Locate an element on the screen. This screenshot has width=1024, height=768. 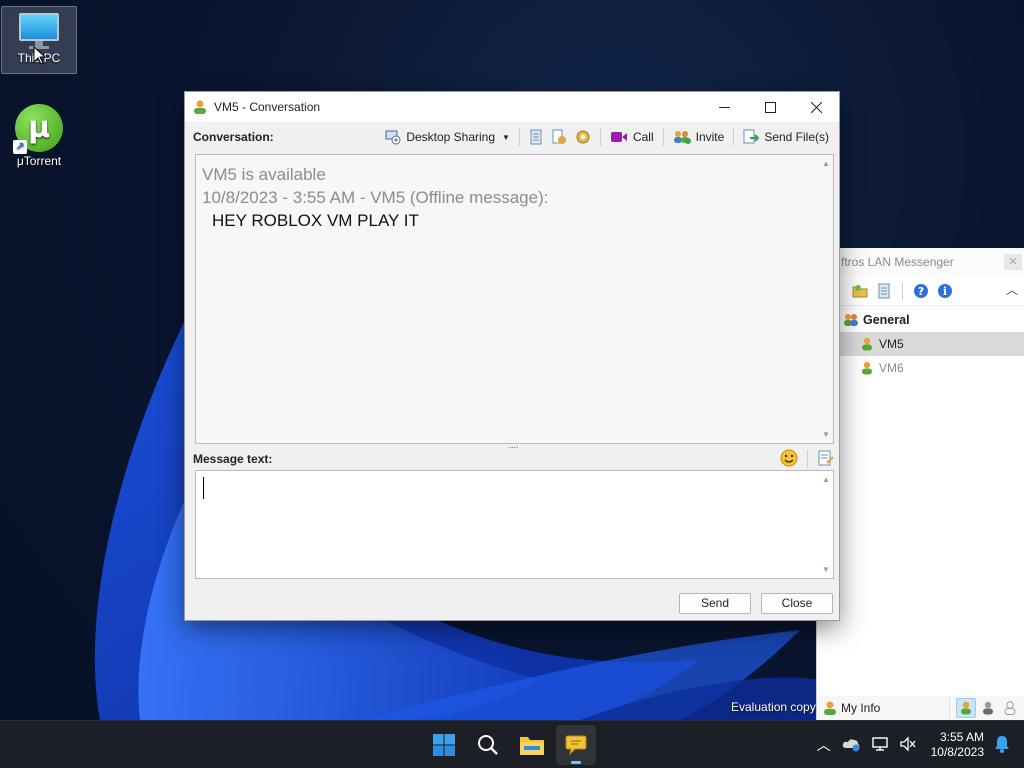
status-message: VM5 is available is located at coordinates (264, 174).